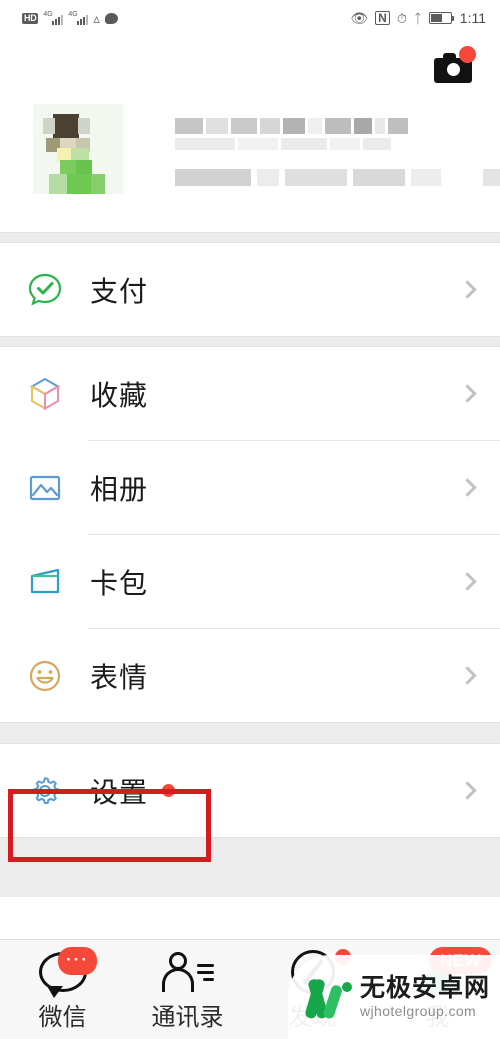 This screenshot has height=1039, width=500. What do you see at coordinates (441, 18) in the screenshot?
I see `battery-icon` at bounding box center [441, 18].